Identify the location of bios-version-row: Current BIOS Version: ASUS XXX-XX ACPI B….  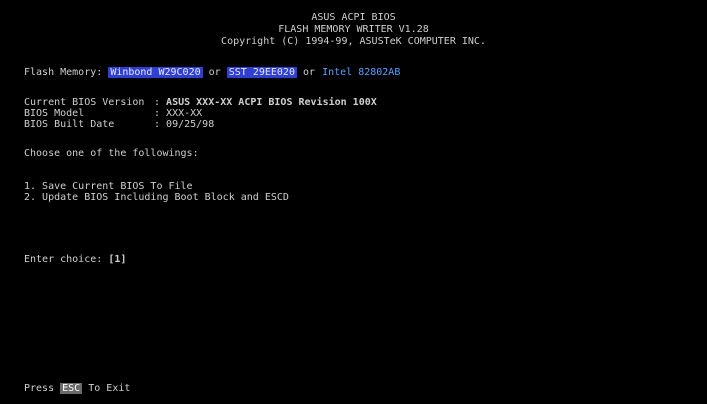
(200, 102).